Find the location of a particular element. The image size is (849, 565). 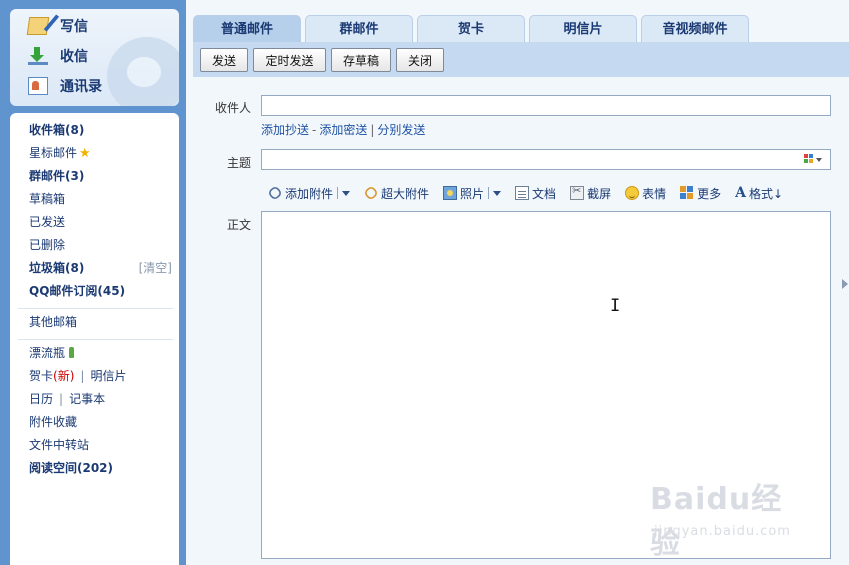

spam-clear-link: [清空] is located at coordinates (155, 268).